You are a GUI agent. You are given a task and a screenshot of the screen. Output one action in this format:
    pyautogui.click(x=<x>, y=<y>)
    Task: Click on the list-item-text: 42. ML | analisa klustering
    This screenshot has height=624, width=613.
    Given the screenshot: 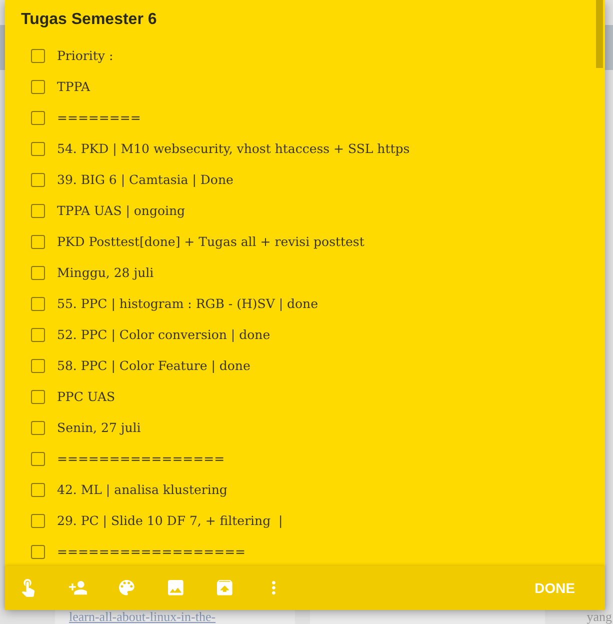 What is the action you would take?
    pyautogui.click(x=142, y=489)
    